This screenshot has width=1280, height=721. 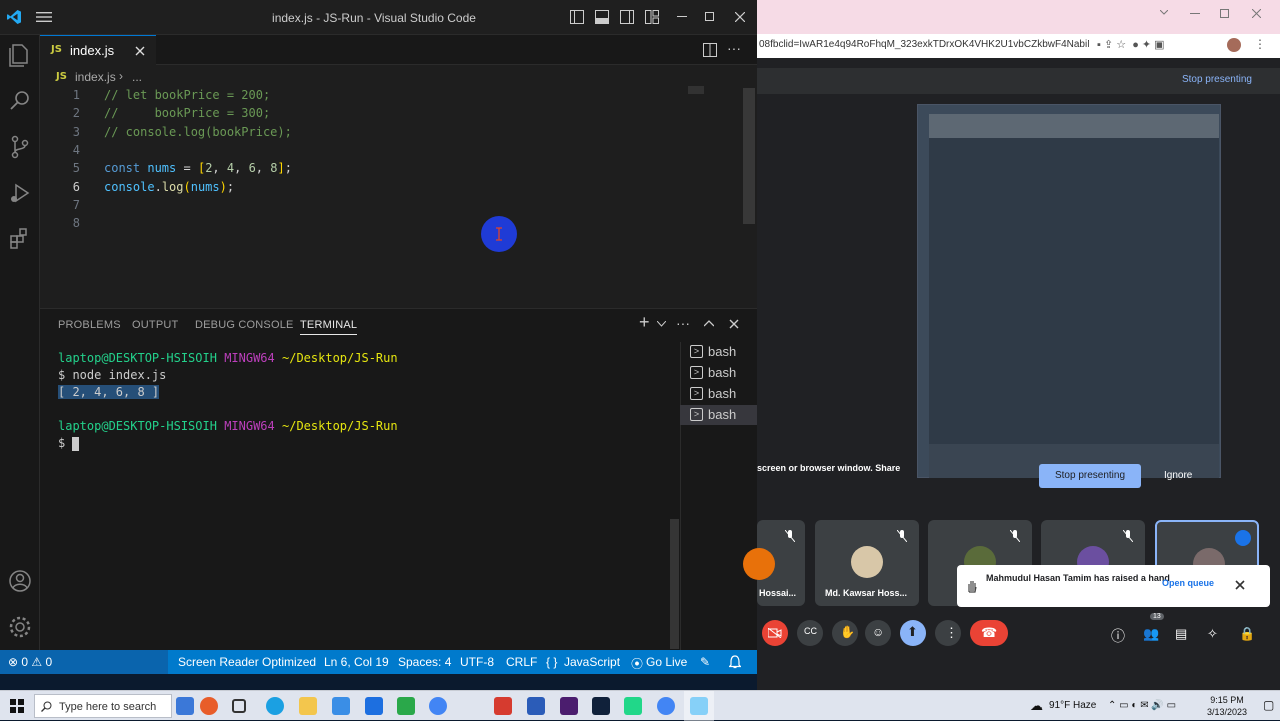 I want to click on mail-app-icon, so click(x=374, y=706).